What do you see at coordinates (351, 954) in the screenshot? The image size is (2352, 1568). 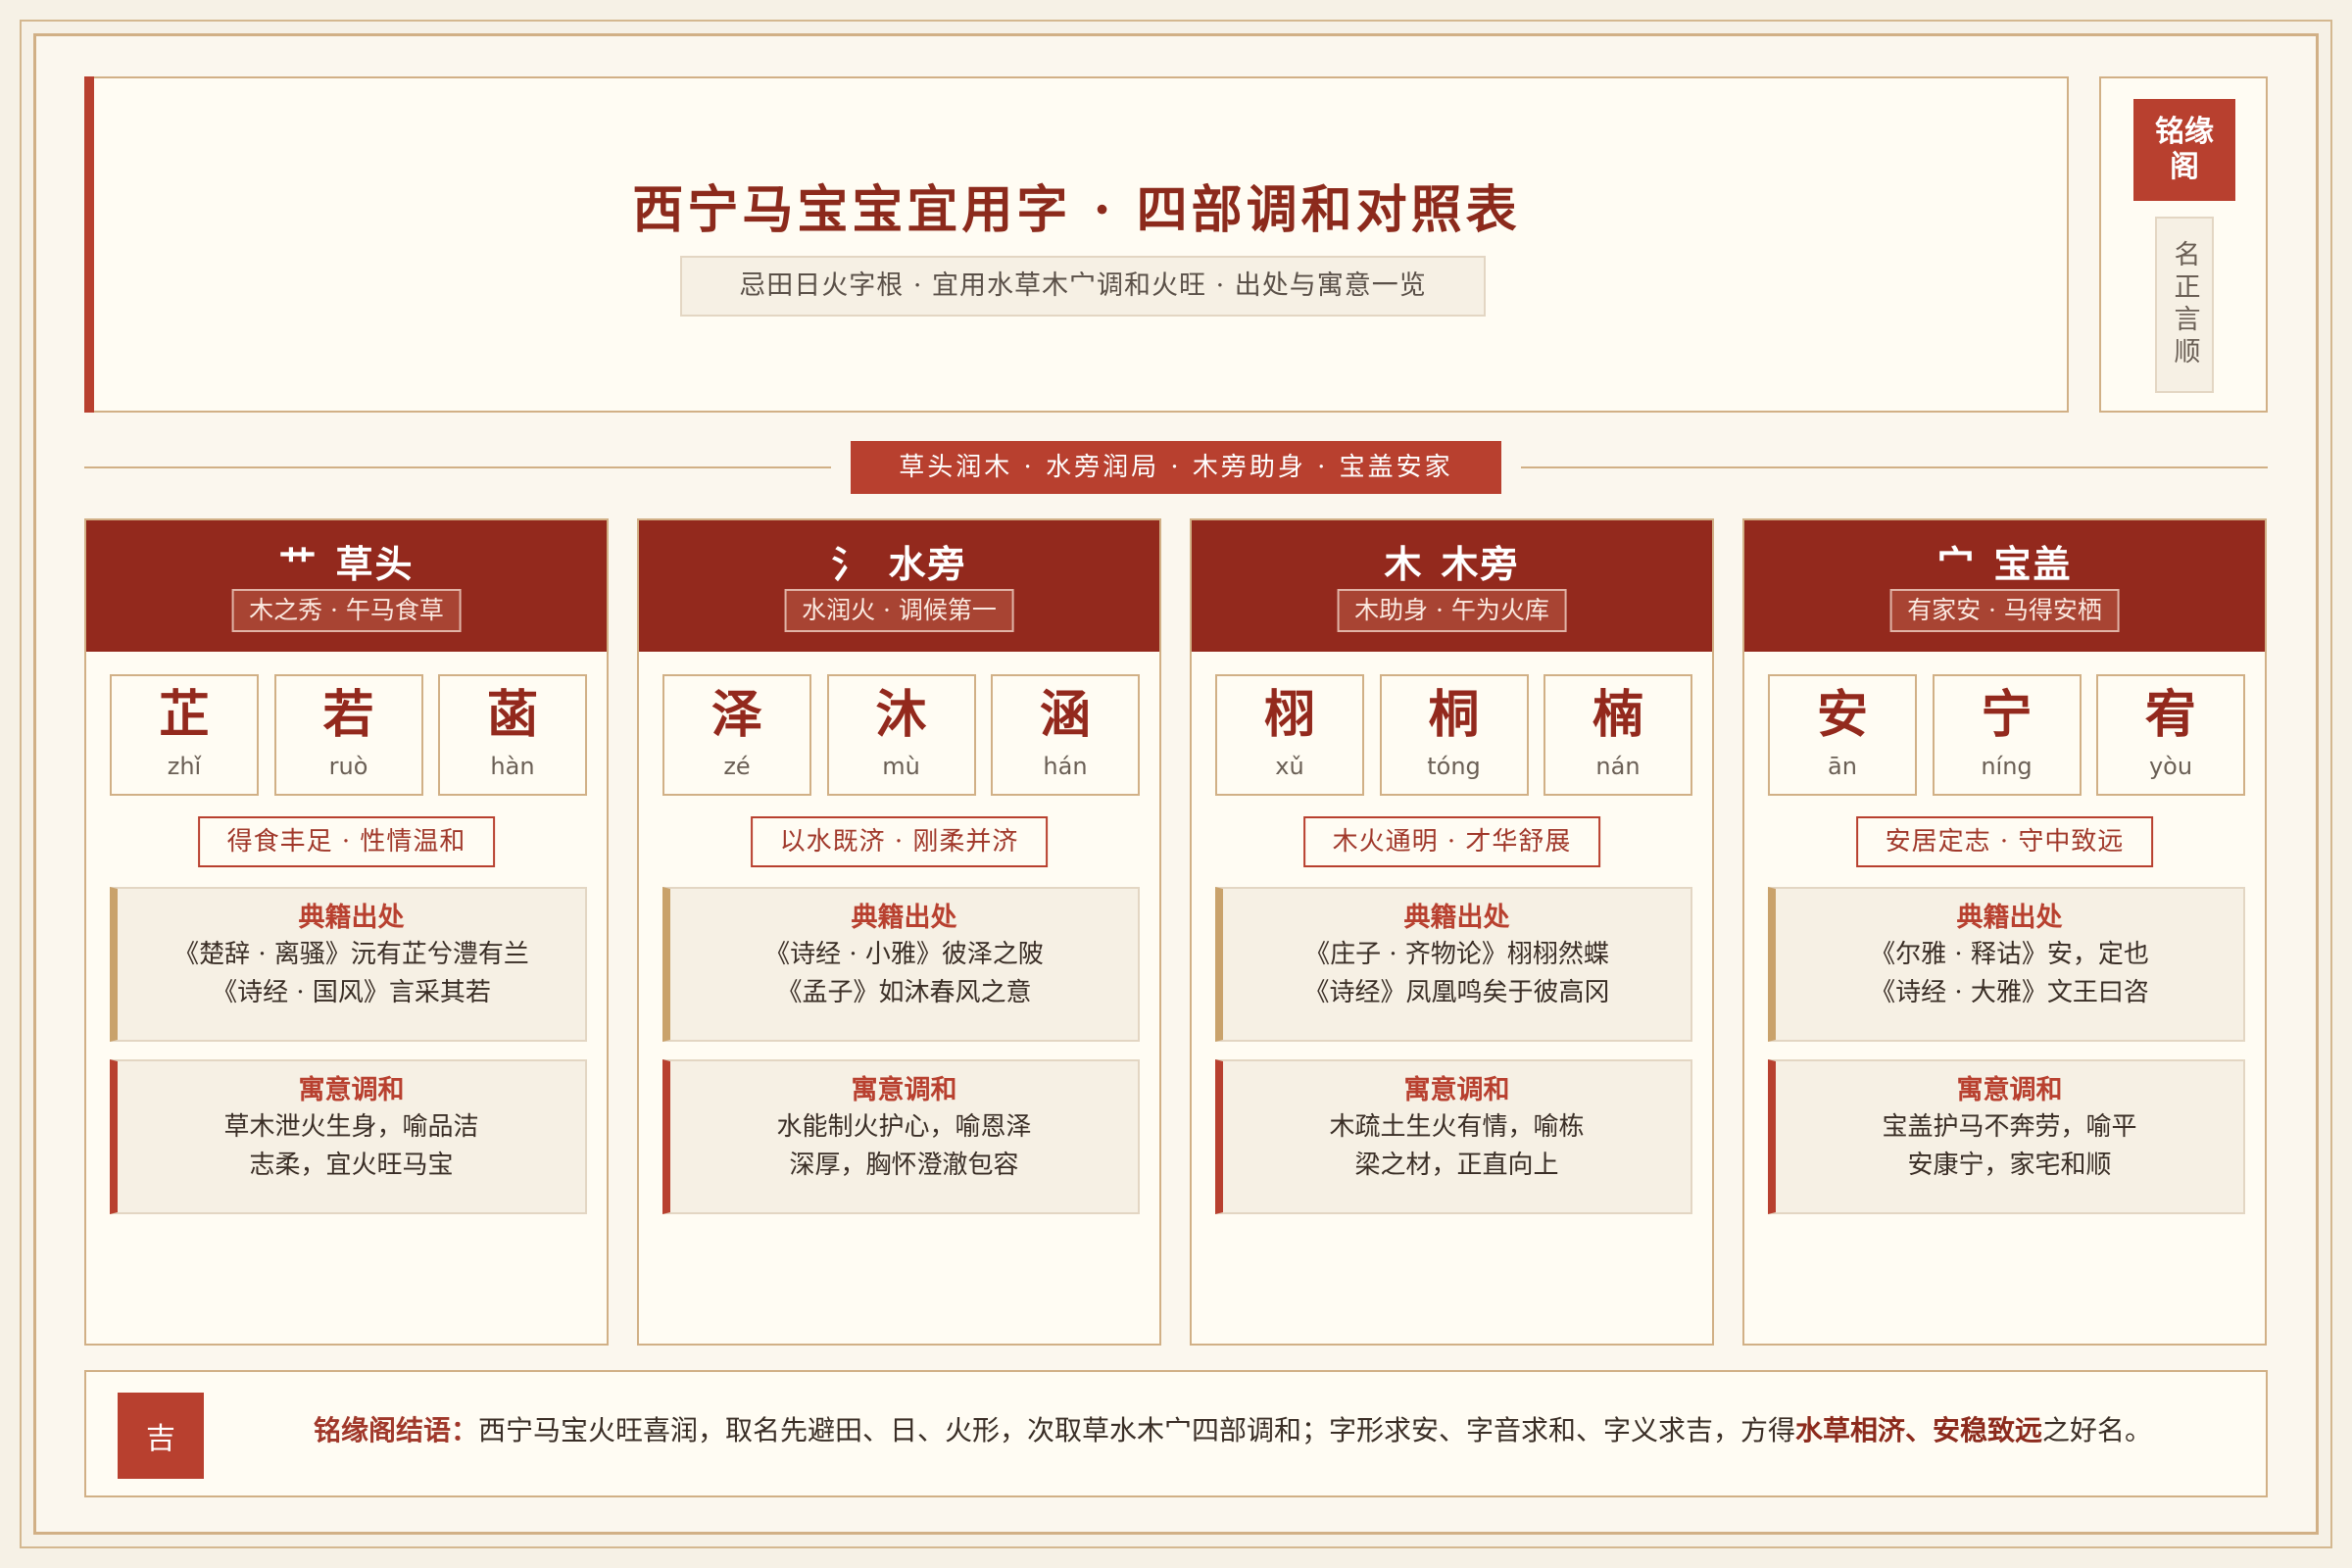 I see `source-line: 《楚辞 · 离骚》沅有芷兮澧有兰` at bounding box center [351, 954].